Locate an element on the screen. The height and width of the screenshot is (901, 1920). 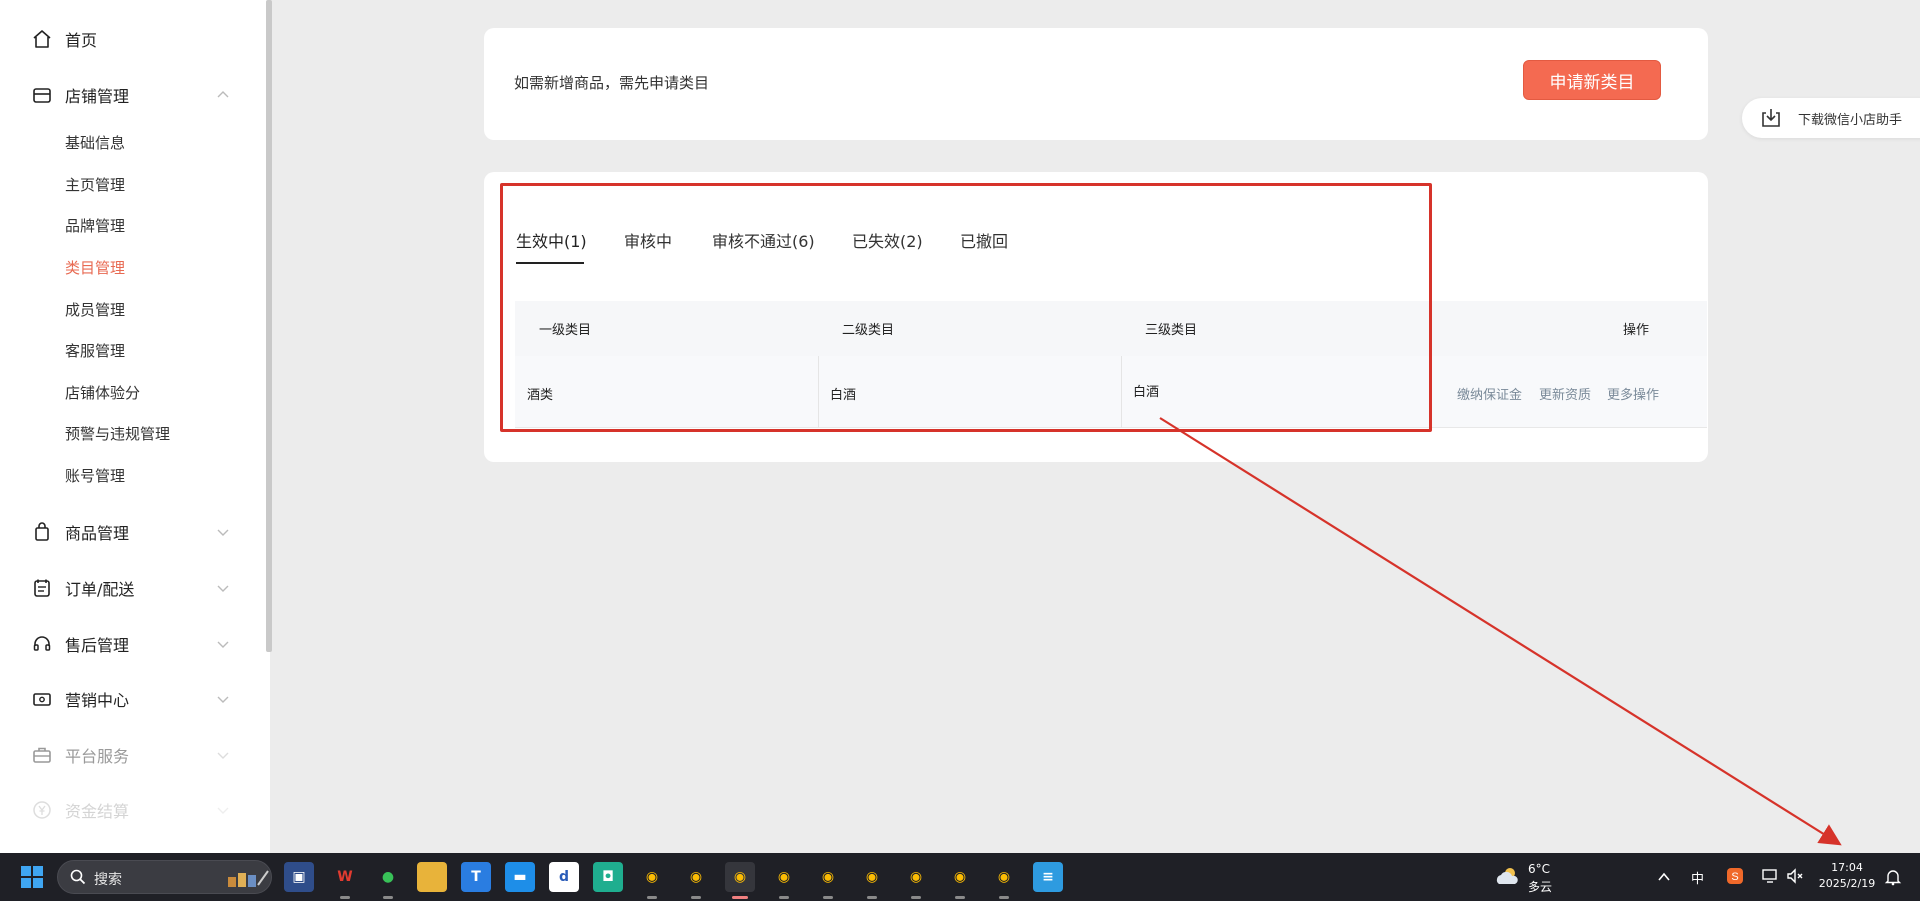
ime-indicator: 中 is located at coordinates (1697, 877).